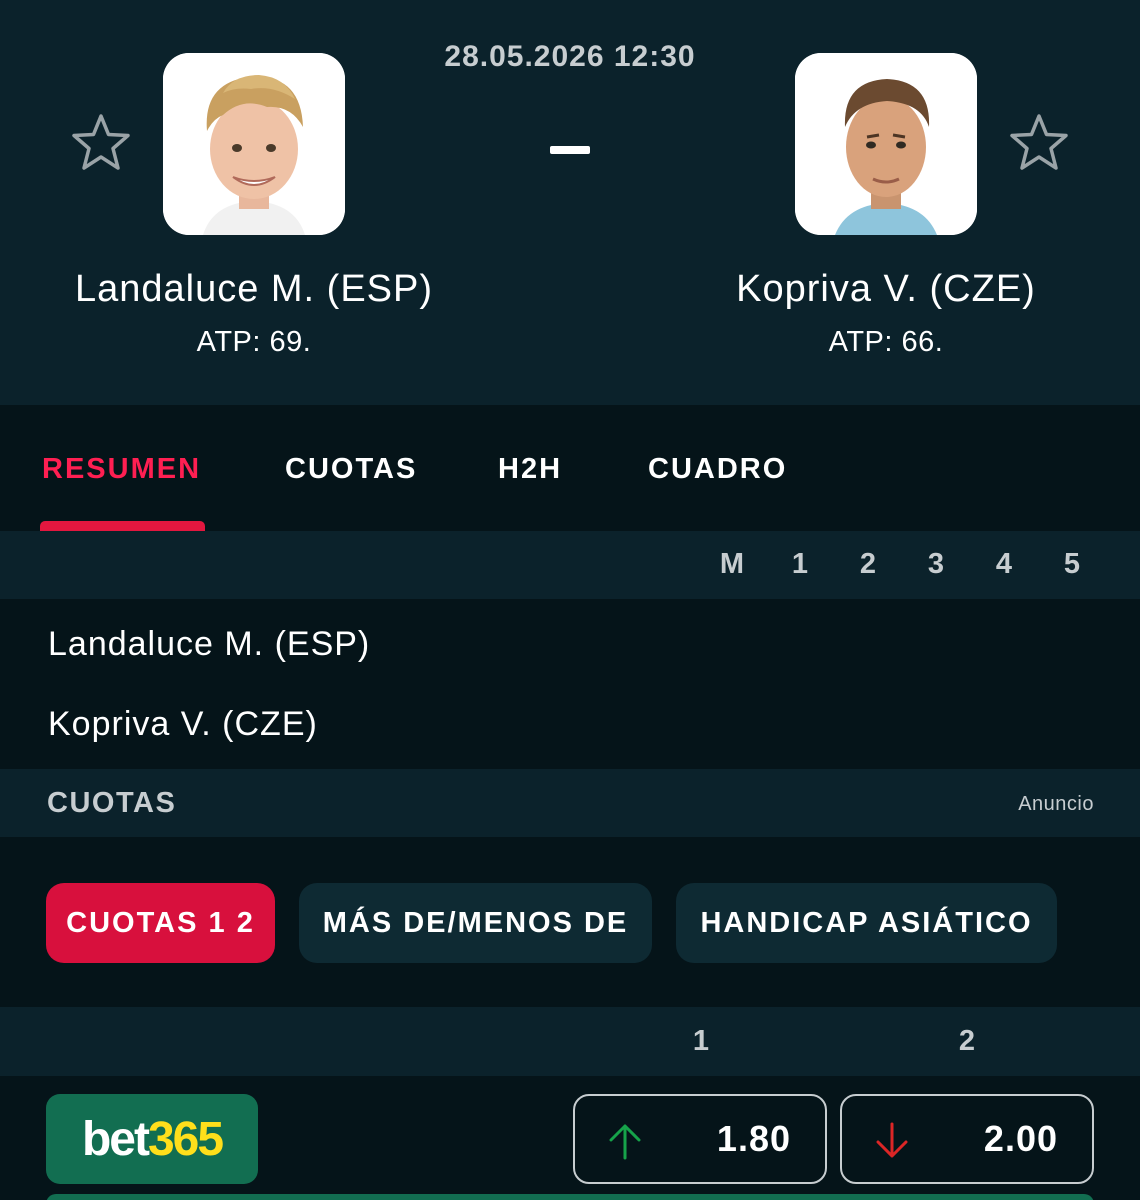 The height and width of the screenshot is (1200, 1140). I want to click on home-player-rank: ATP: 69., so click(254, 342).